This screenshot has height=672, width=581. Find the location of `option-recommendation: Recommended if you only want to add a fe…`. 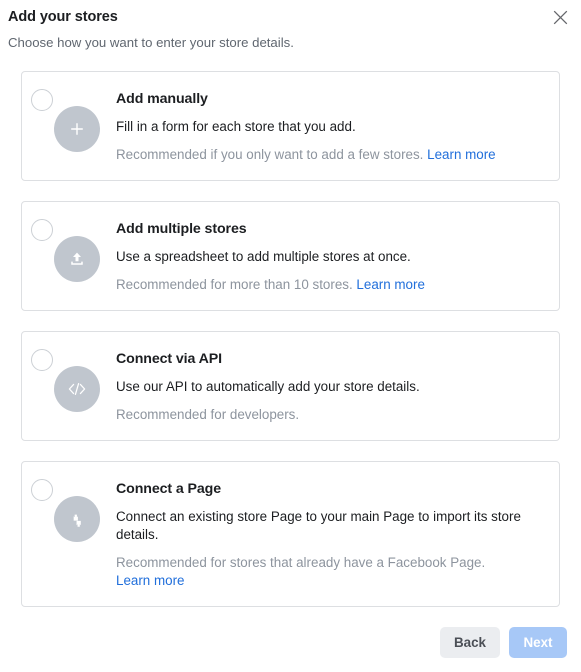

option-recommendation: Recommended if you only want to add a fe… is located at coordinates (328, 155).